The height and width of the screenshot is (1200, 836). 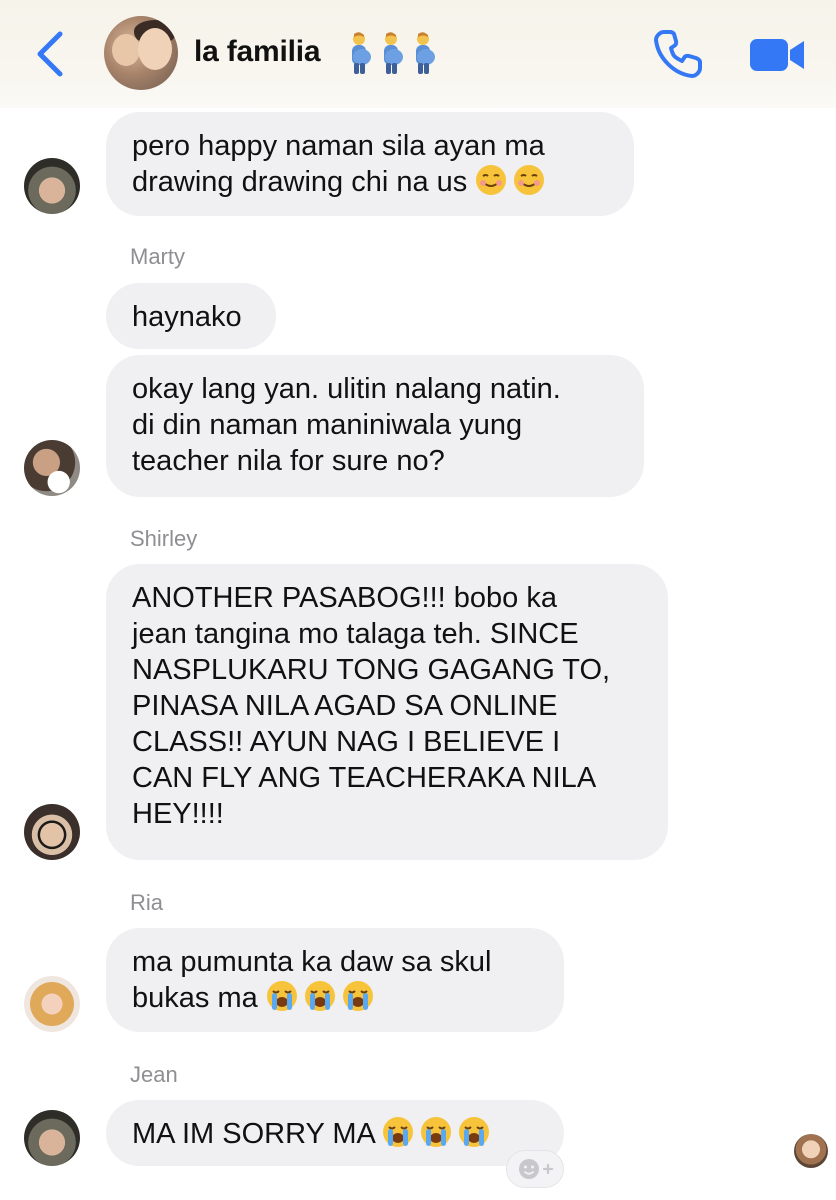 I want to click on video-camera-icon, so click(x=777, y=55).